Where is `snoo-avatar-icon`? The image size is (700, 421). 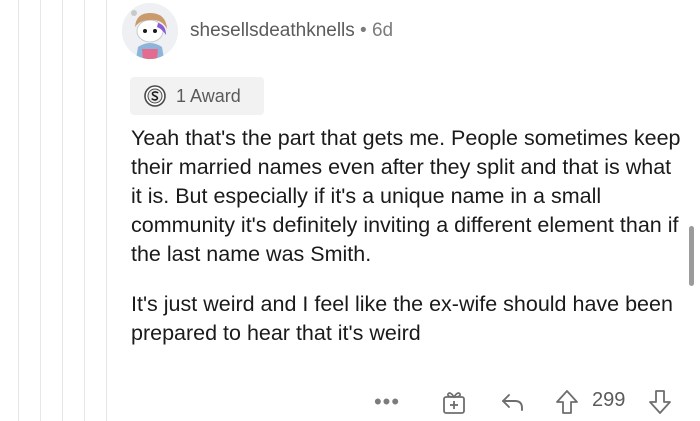 snoo-avatar-icon is located at coordinates (150, 31).